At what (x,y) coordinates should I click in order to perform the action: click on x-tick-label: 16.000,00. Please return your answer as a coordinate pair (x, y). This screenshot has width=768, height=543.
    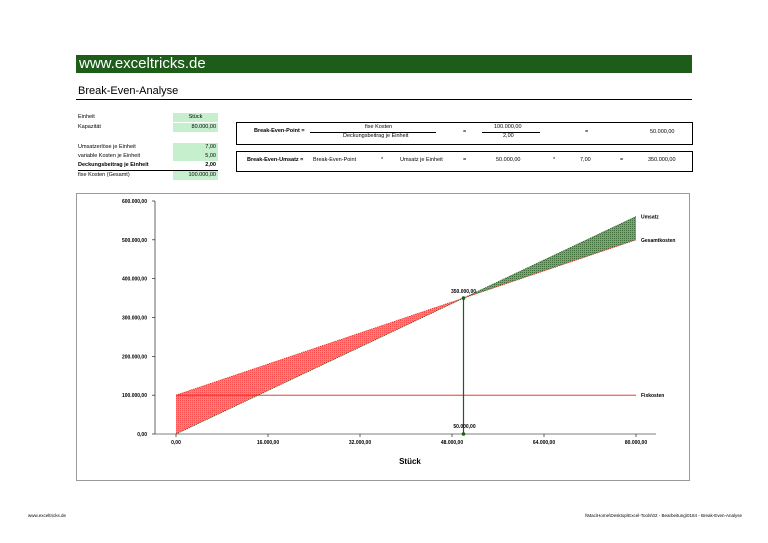
    Looking at the image, I should click on (268, 443).